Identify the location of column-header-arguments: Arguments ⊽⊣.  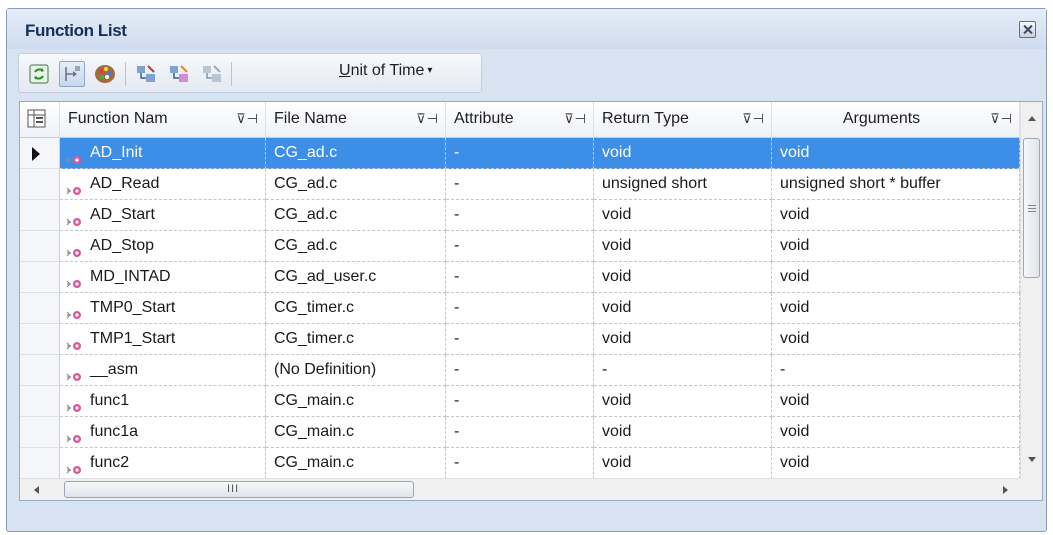
(896, 120).